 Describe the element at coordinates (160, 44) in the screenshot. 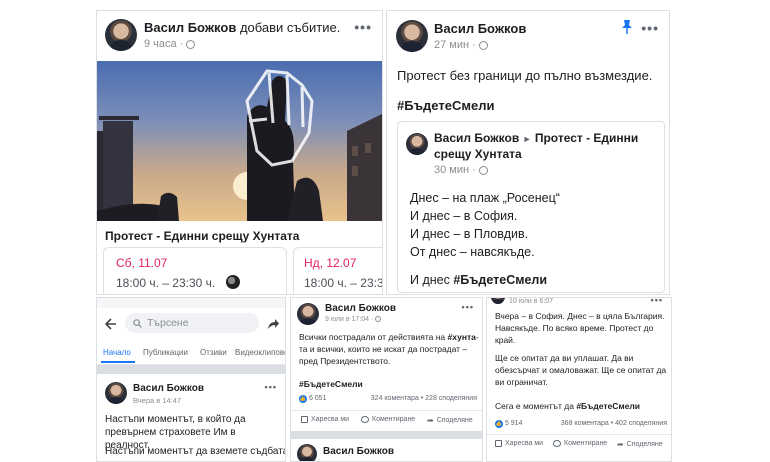

I see `post-time: 9 часа` at that location.